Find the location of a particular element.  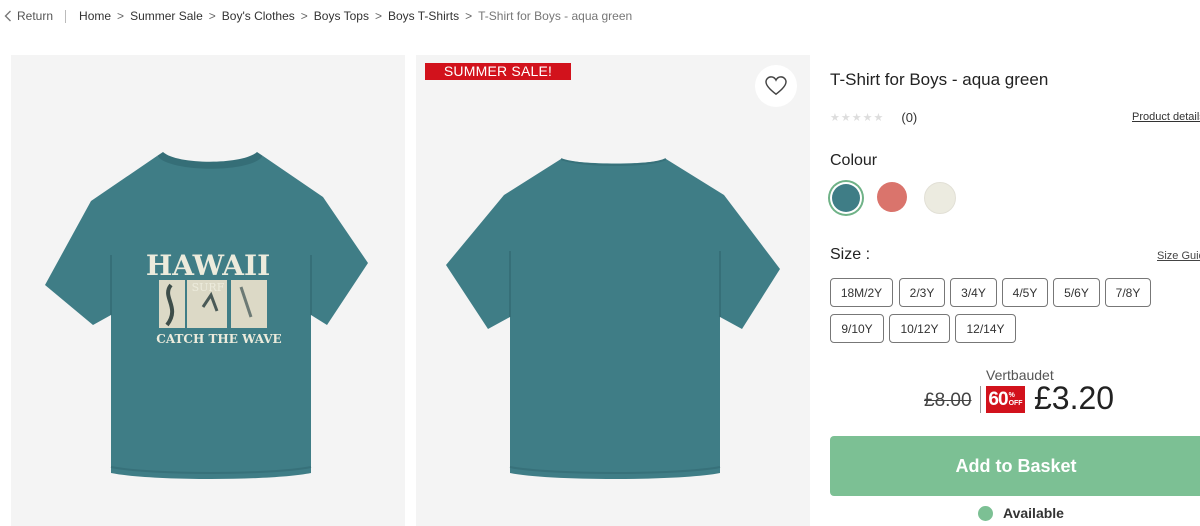

price-divider is located at coordinates (980, 399).